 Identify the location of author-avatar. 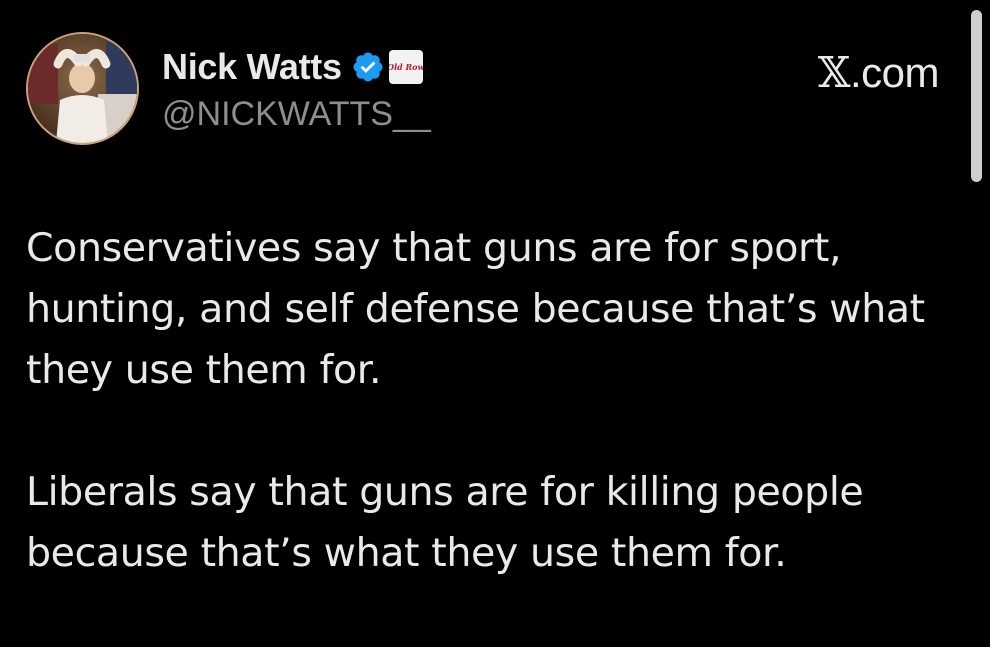
(82, 88).